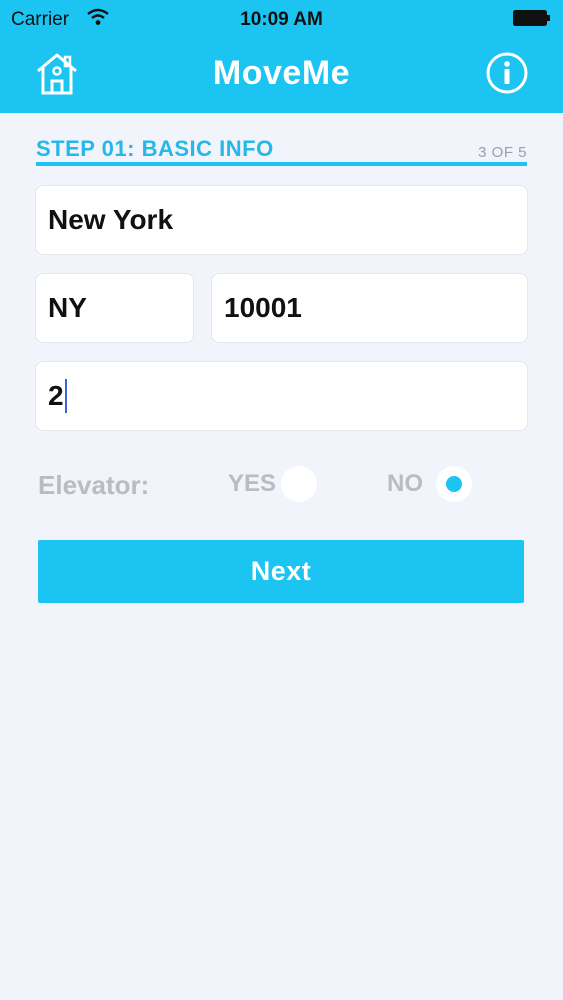 This screenshot has width=563, height=1000. I want to click on floor-field: 2, so click(281, 396).